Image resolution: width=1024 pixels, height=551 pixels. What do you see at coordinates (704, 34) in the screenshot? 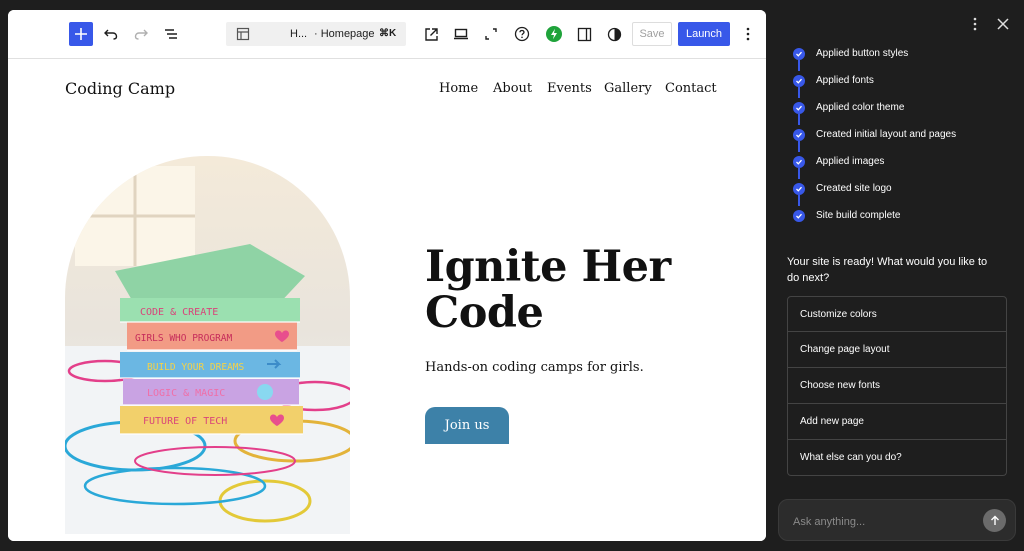
I see `launch-button: Launch` at bounding box center [704, 34].